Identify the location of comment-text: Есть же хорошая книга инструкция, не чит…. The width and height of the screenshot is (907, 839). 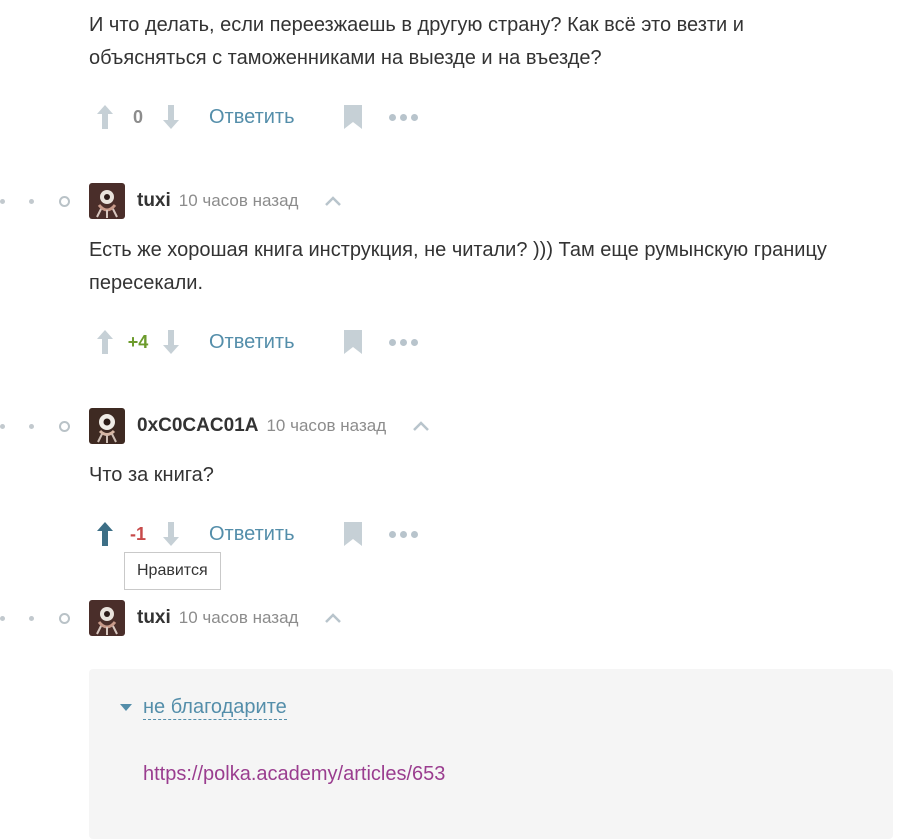
(458, 266).